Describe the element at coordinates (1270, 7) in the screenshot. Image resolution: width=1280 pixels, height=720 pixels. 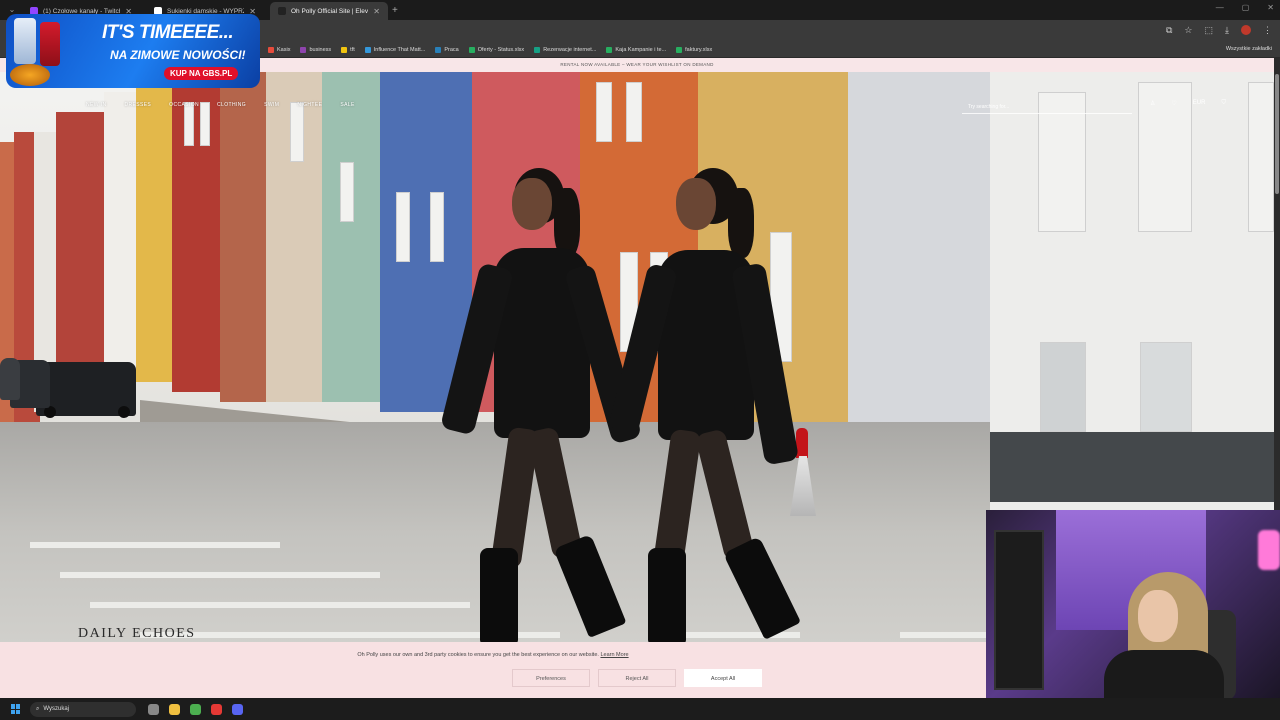
I see `close-window-icon: ✕` at that location.